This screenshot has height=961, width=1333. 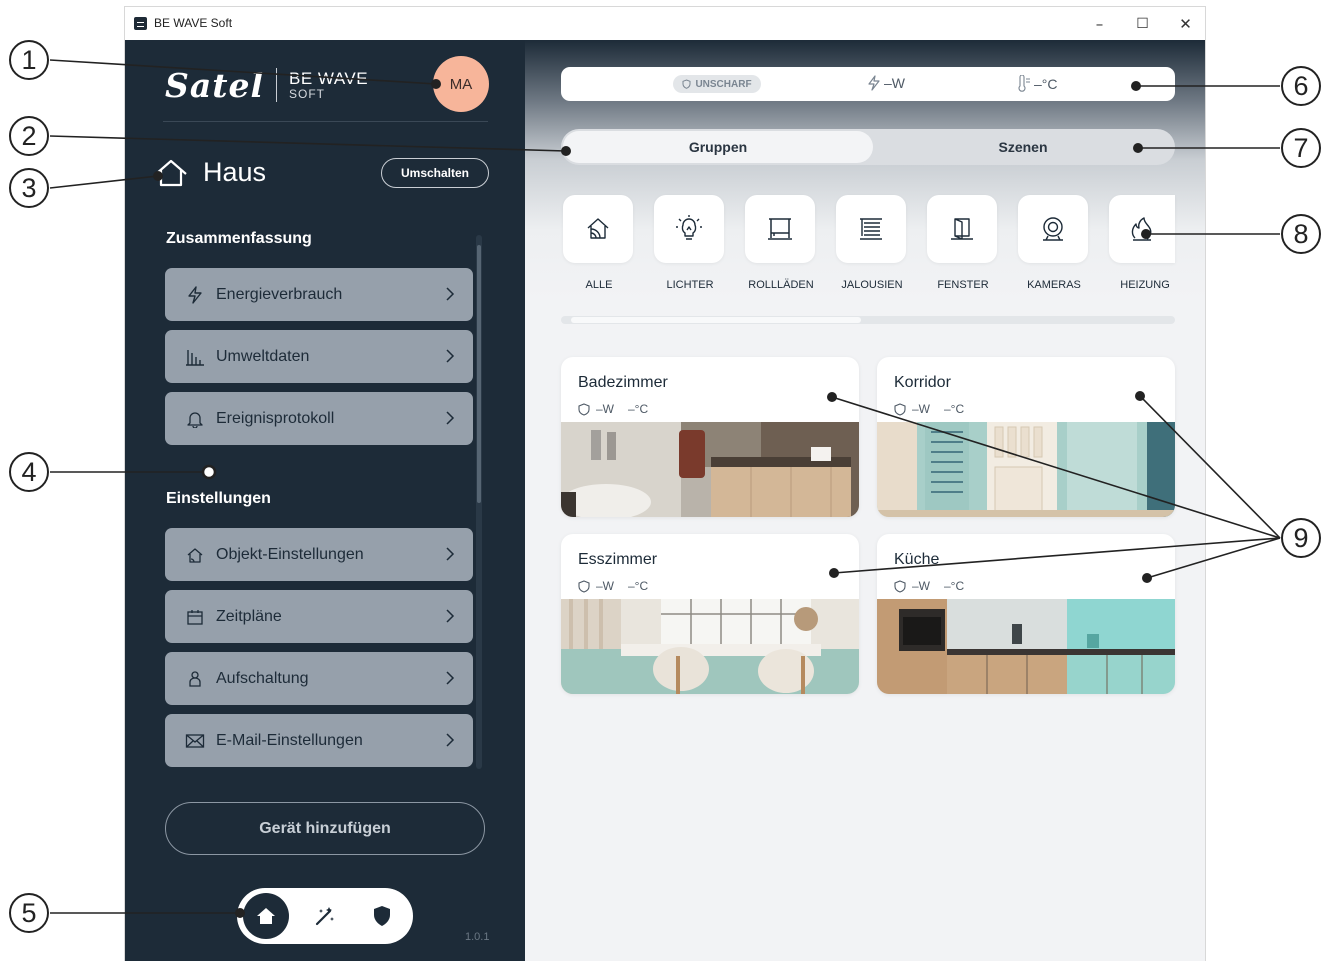 What do you see at coordinates (1301, 234) in the screenshot?
I see `callout-8: 8` at bounding box center [1301, 234].